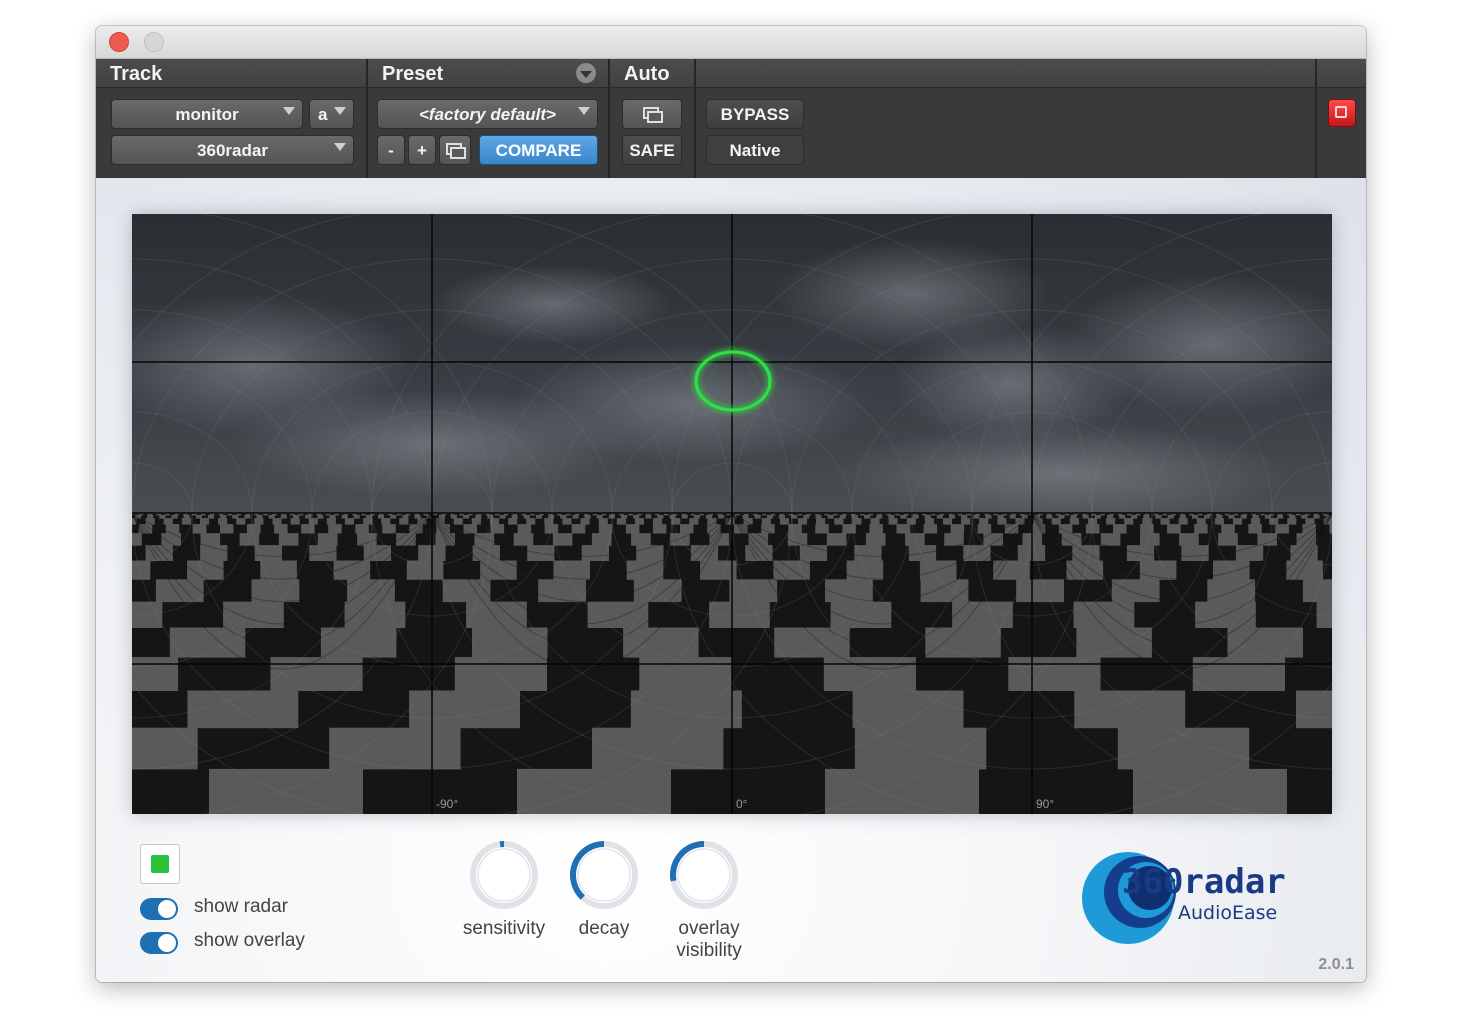  I want to click on maker-label: AudioEase, so click(1228, 913).